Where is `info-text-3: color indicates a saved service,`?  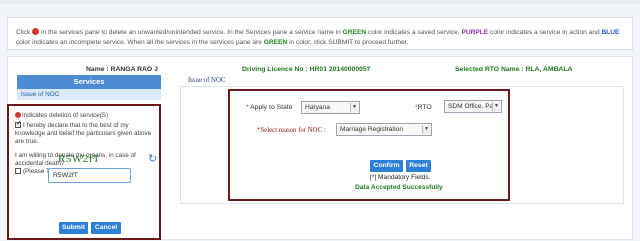 info-text-3: color indicates a saved service, is located at coordinates (413, 32).